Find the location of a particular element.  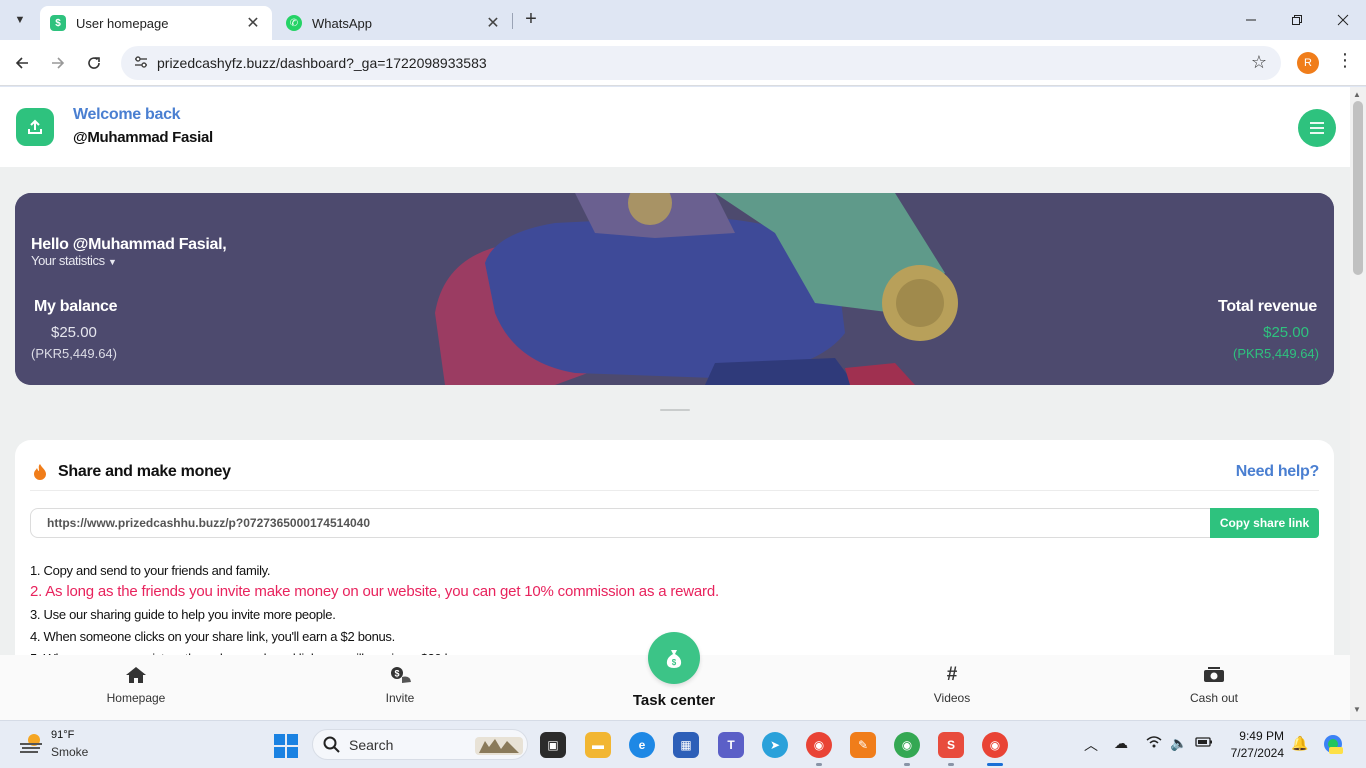

store-icon: ▦ is located at coordinates (686, 745).